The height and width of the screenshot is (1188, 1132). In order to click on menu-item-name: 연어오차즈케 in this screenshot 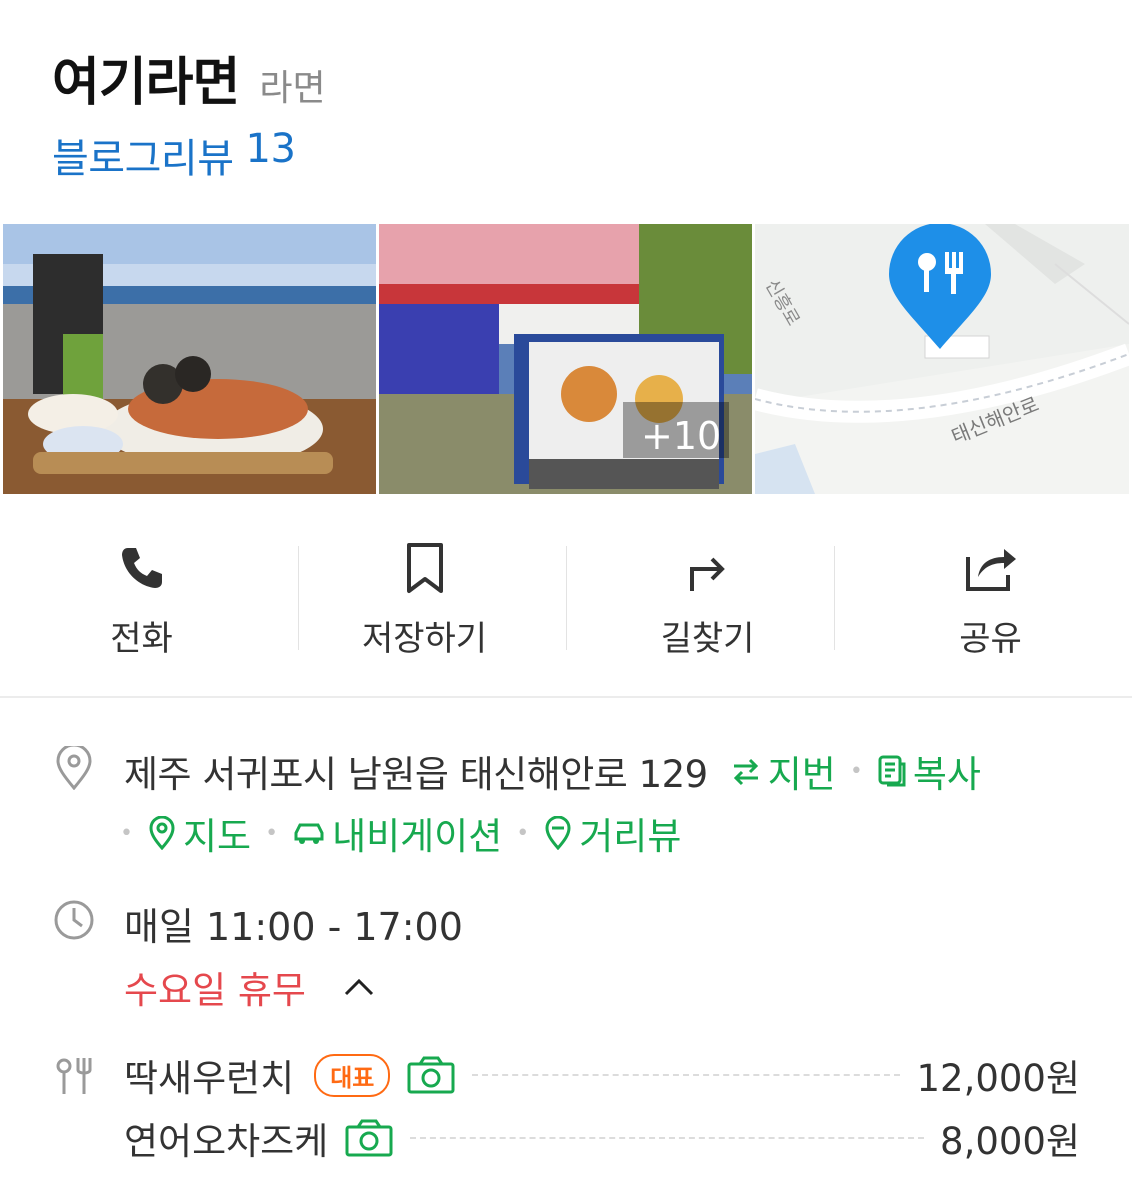, I will do `click(226, 1141)`.